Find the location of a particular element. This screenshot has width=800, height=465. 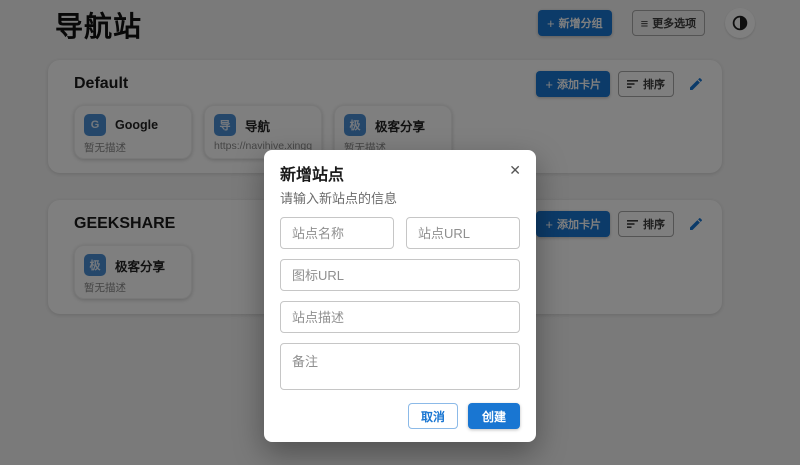

icon-url-input is located at coordinates (400, 275).